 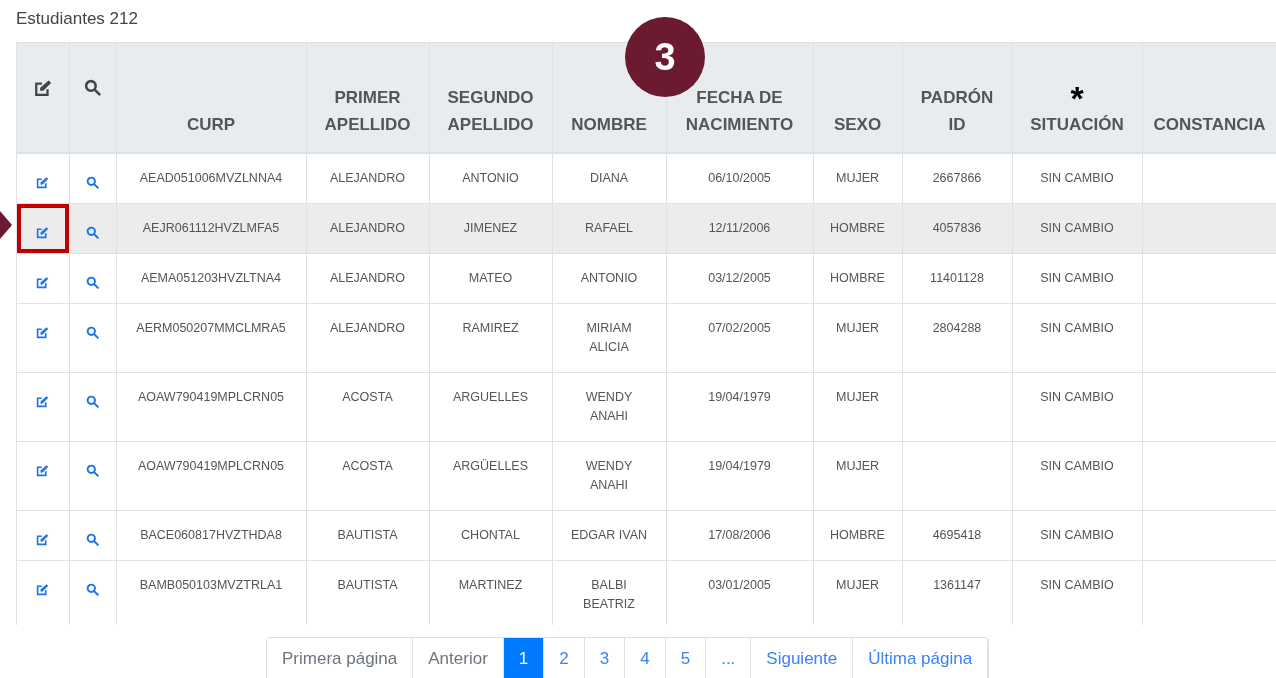 What do you see at coordinates (77, 19) in the screenshot?
I see `page-heading: Estudiantes 212` at bounding box center [77, 19].